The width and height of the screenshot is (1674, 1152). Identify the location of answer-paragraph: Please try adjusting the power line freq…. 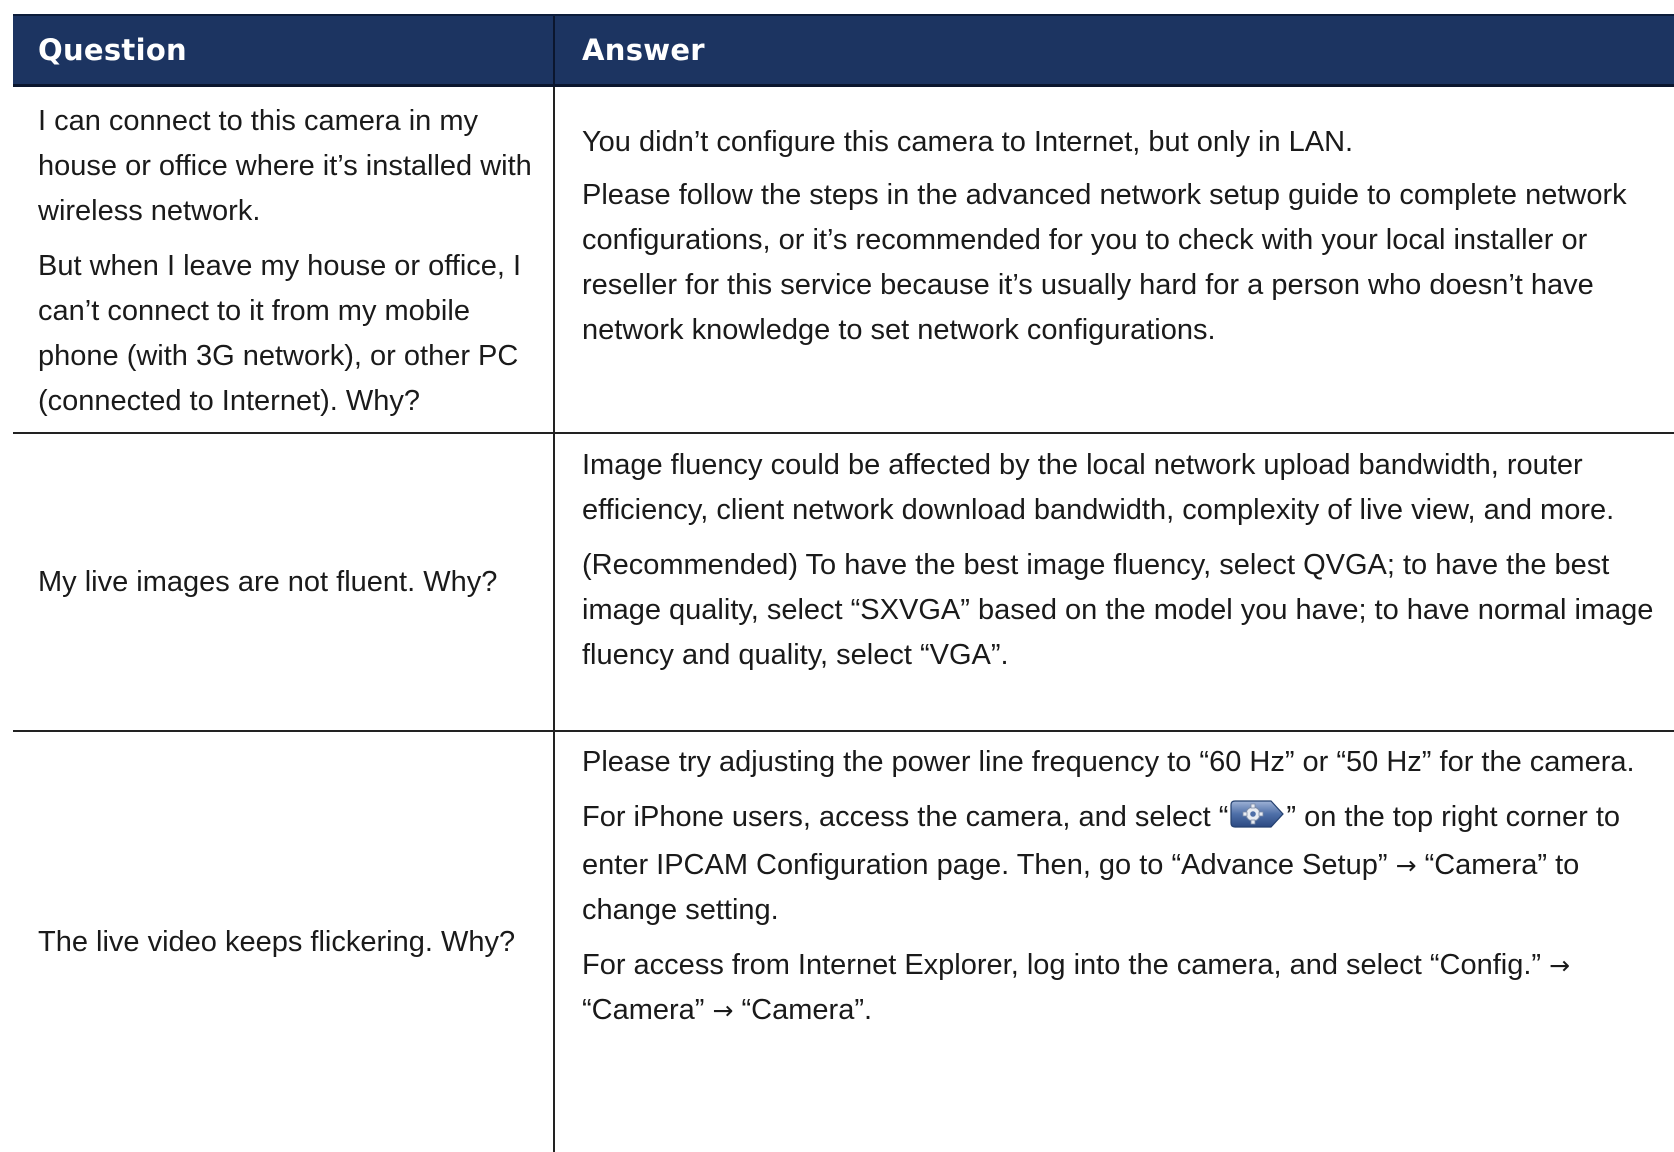
(1108, 762).